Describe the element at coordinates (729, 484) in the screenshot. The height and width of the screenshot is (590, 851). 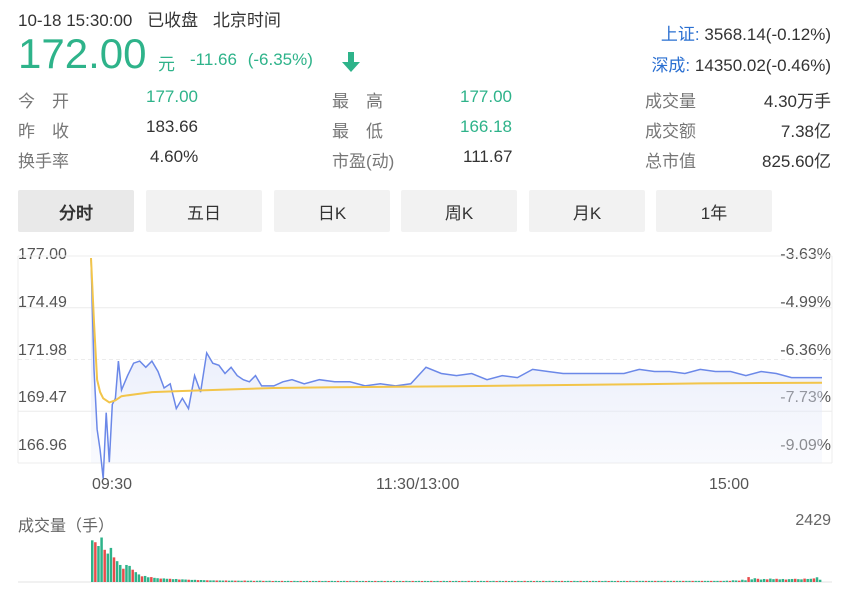
I see `x-tick: 15:00` at that location.